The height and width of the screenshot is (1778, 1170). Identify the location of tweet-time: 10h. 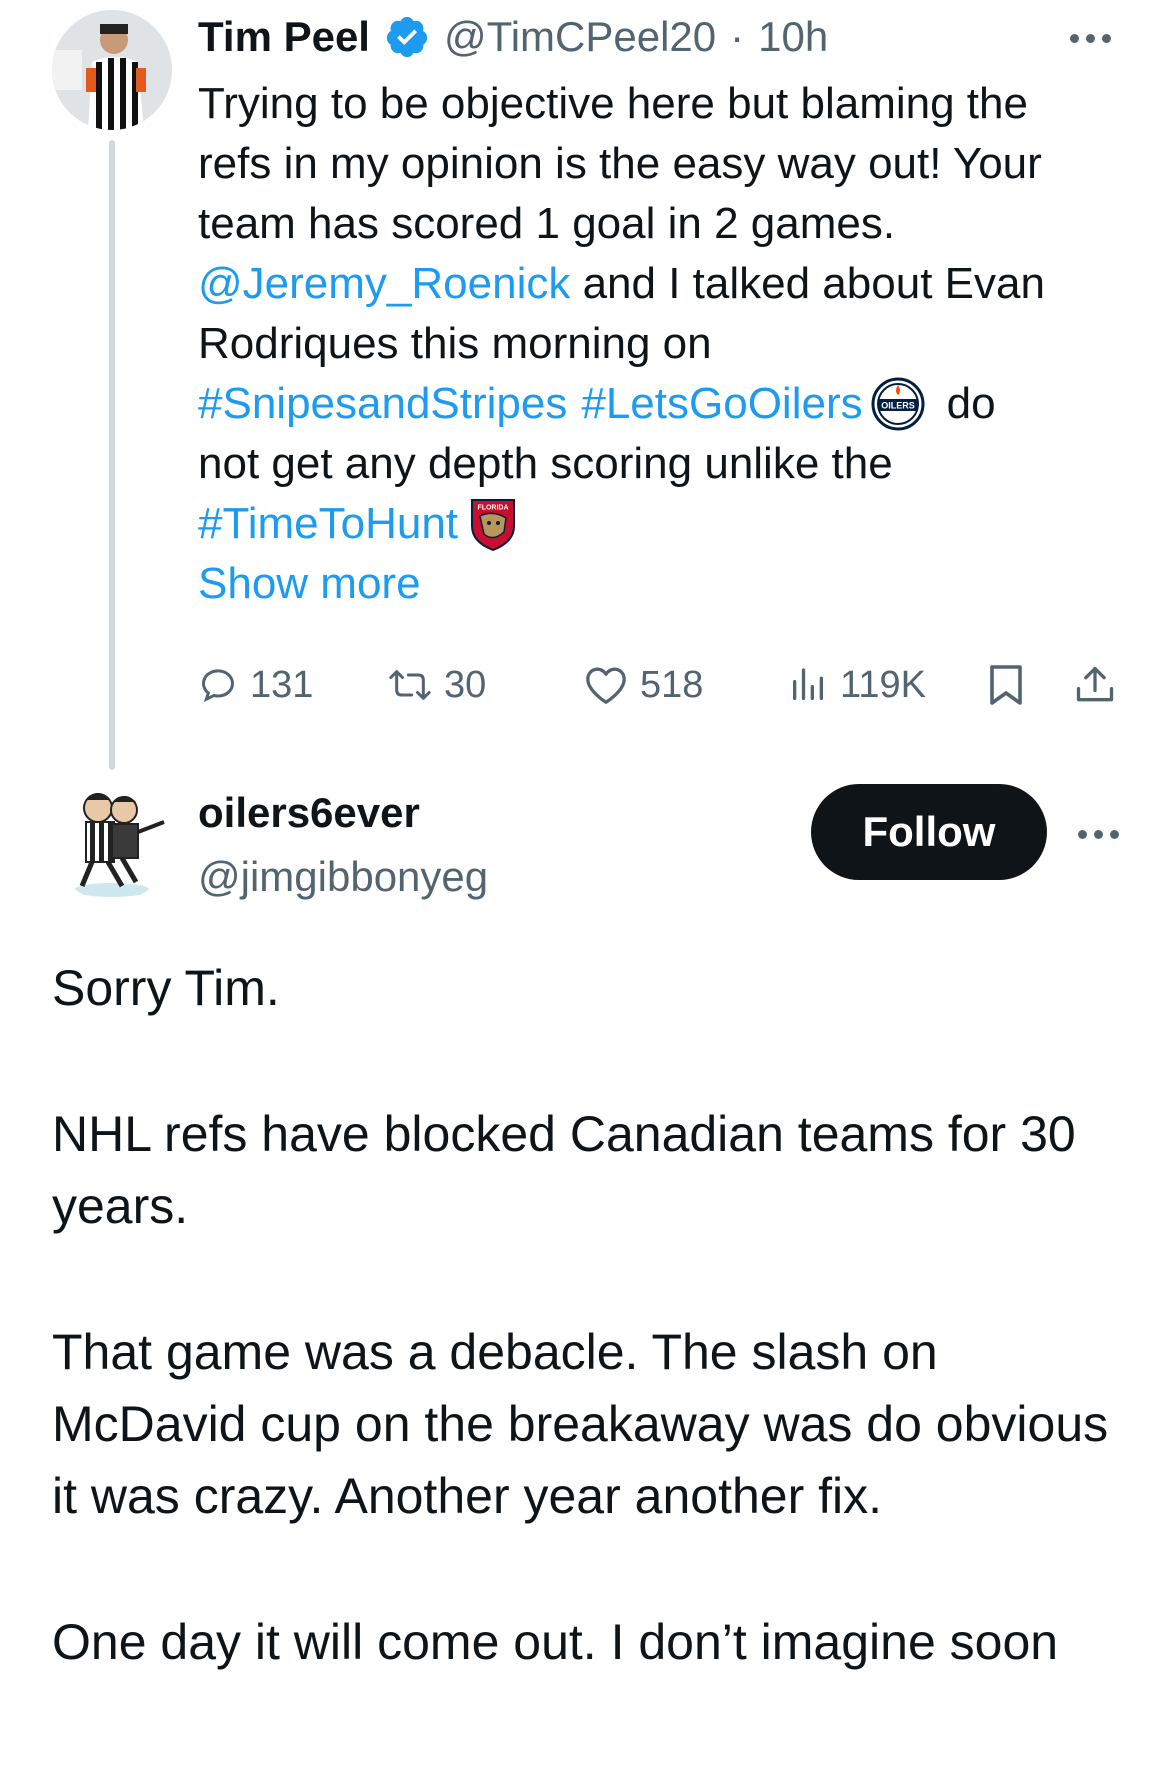
(793, 37).